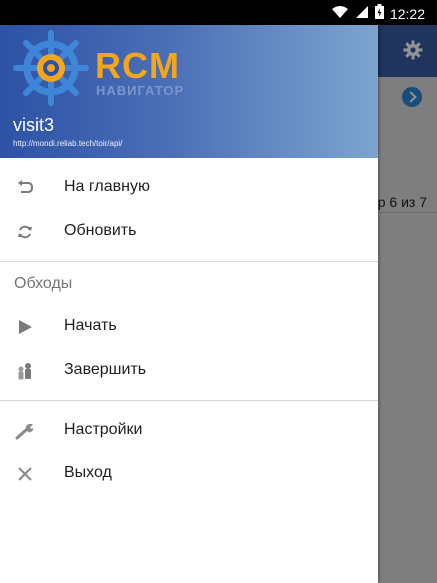 The width and height of the screenshot is (437, 583). Describe the element at coordinates (189, 232) in the screenshot. I see `menu-item-refresh: Обновить` at that location.